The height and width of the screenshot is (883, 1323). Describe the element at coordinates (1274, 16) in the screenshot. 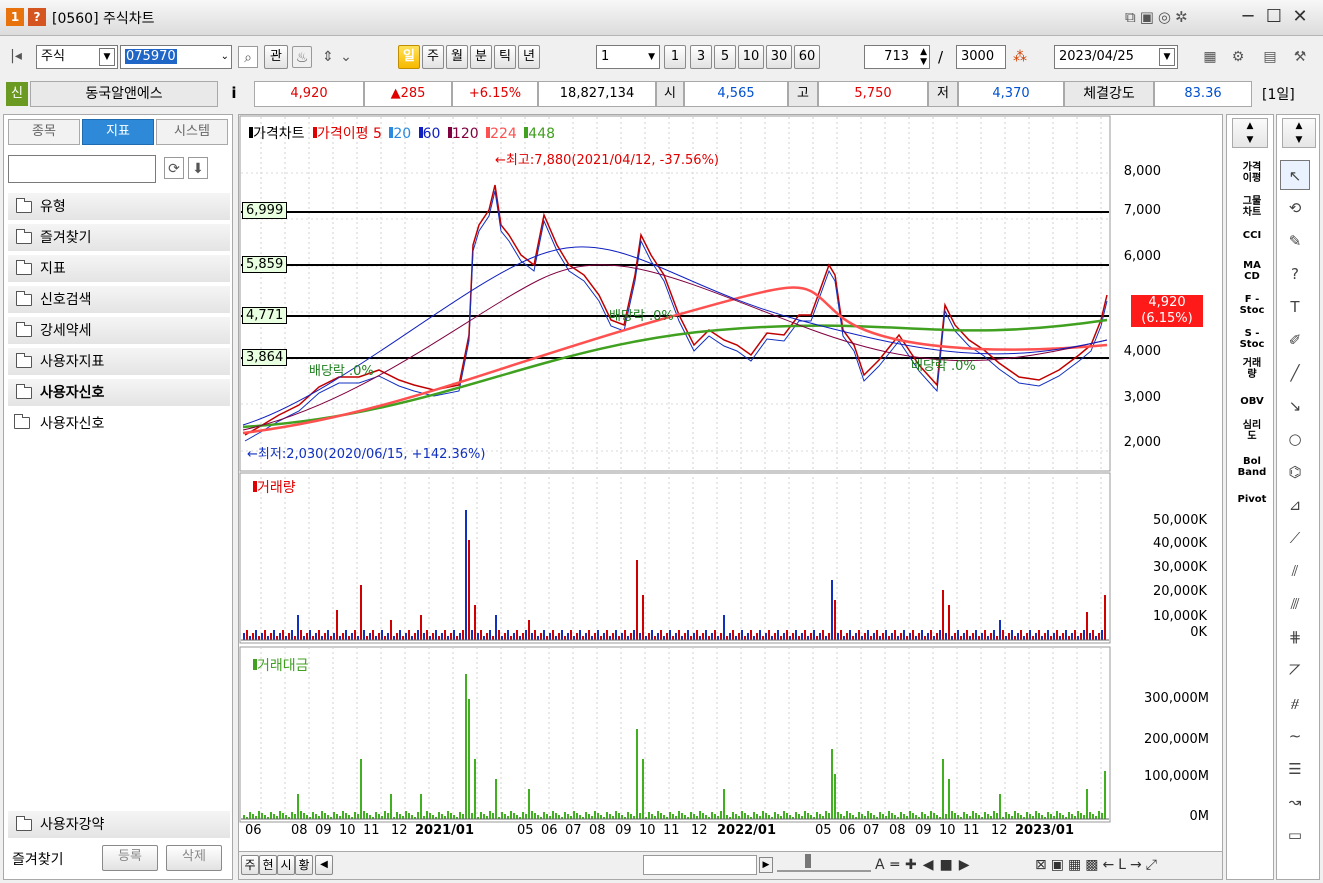

I see `maximize-button: ☐` at that location.